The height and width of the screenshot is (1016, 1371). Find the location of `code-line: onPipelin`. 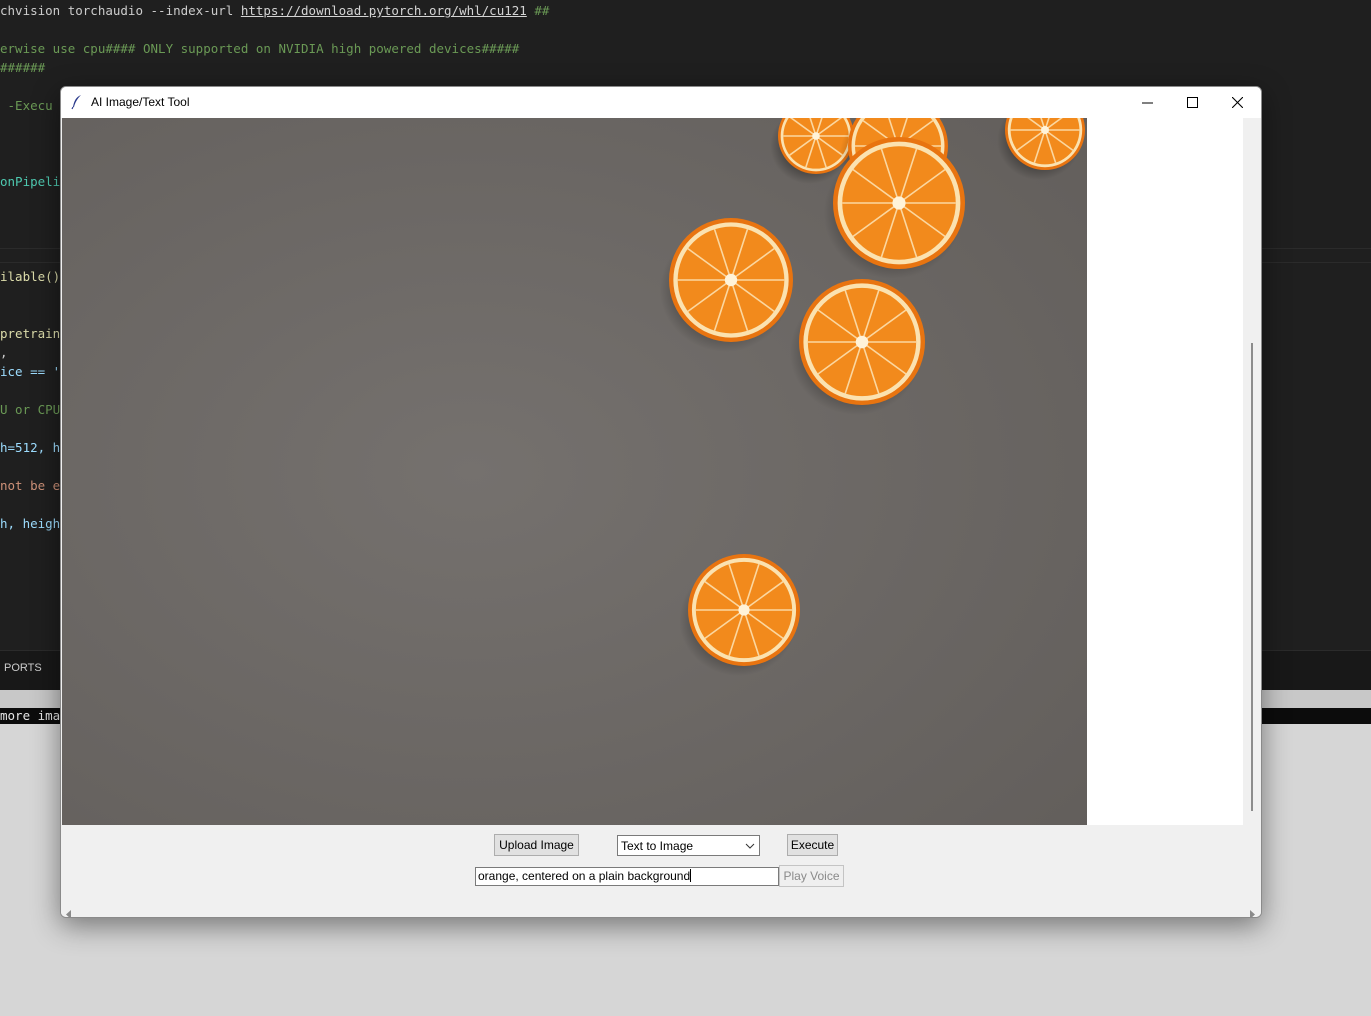

code-line: onPipelin is located at coordinates (34, 181).